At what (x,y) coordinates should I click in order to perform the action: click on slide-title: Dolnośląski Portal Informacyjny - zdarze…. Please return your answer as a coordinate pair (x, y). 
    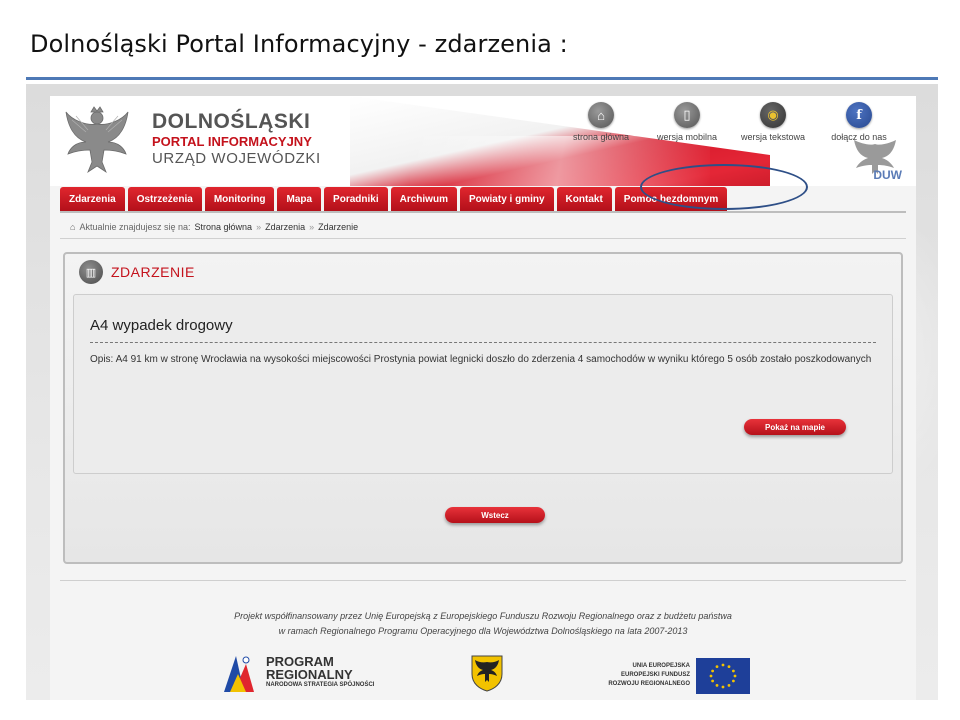
    Looking at the image, I should click on (299, 44).